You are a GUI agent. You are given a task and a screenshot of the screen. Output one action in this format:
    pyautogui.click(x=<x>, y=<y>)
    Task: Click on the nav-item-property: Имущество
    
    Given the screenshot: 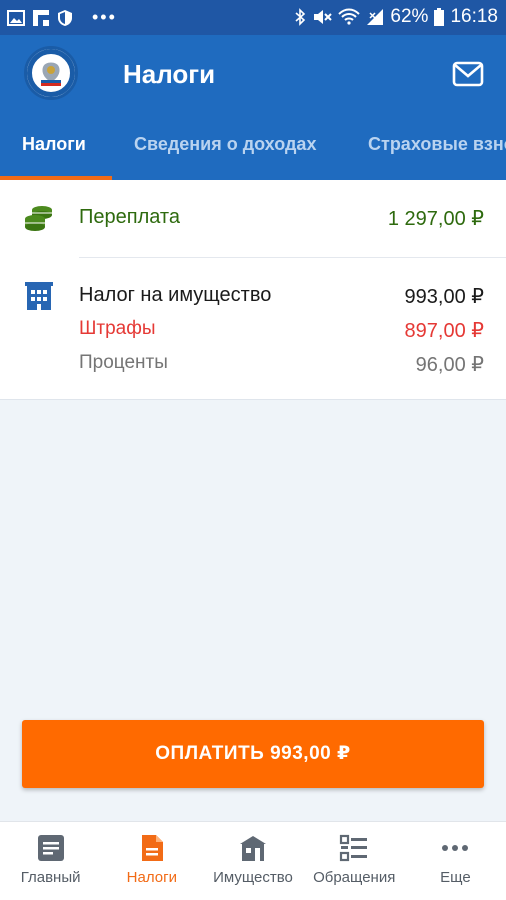 What is the action you would take?
    pyautogui.click(x=252, y=861)
    